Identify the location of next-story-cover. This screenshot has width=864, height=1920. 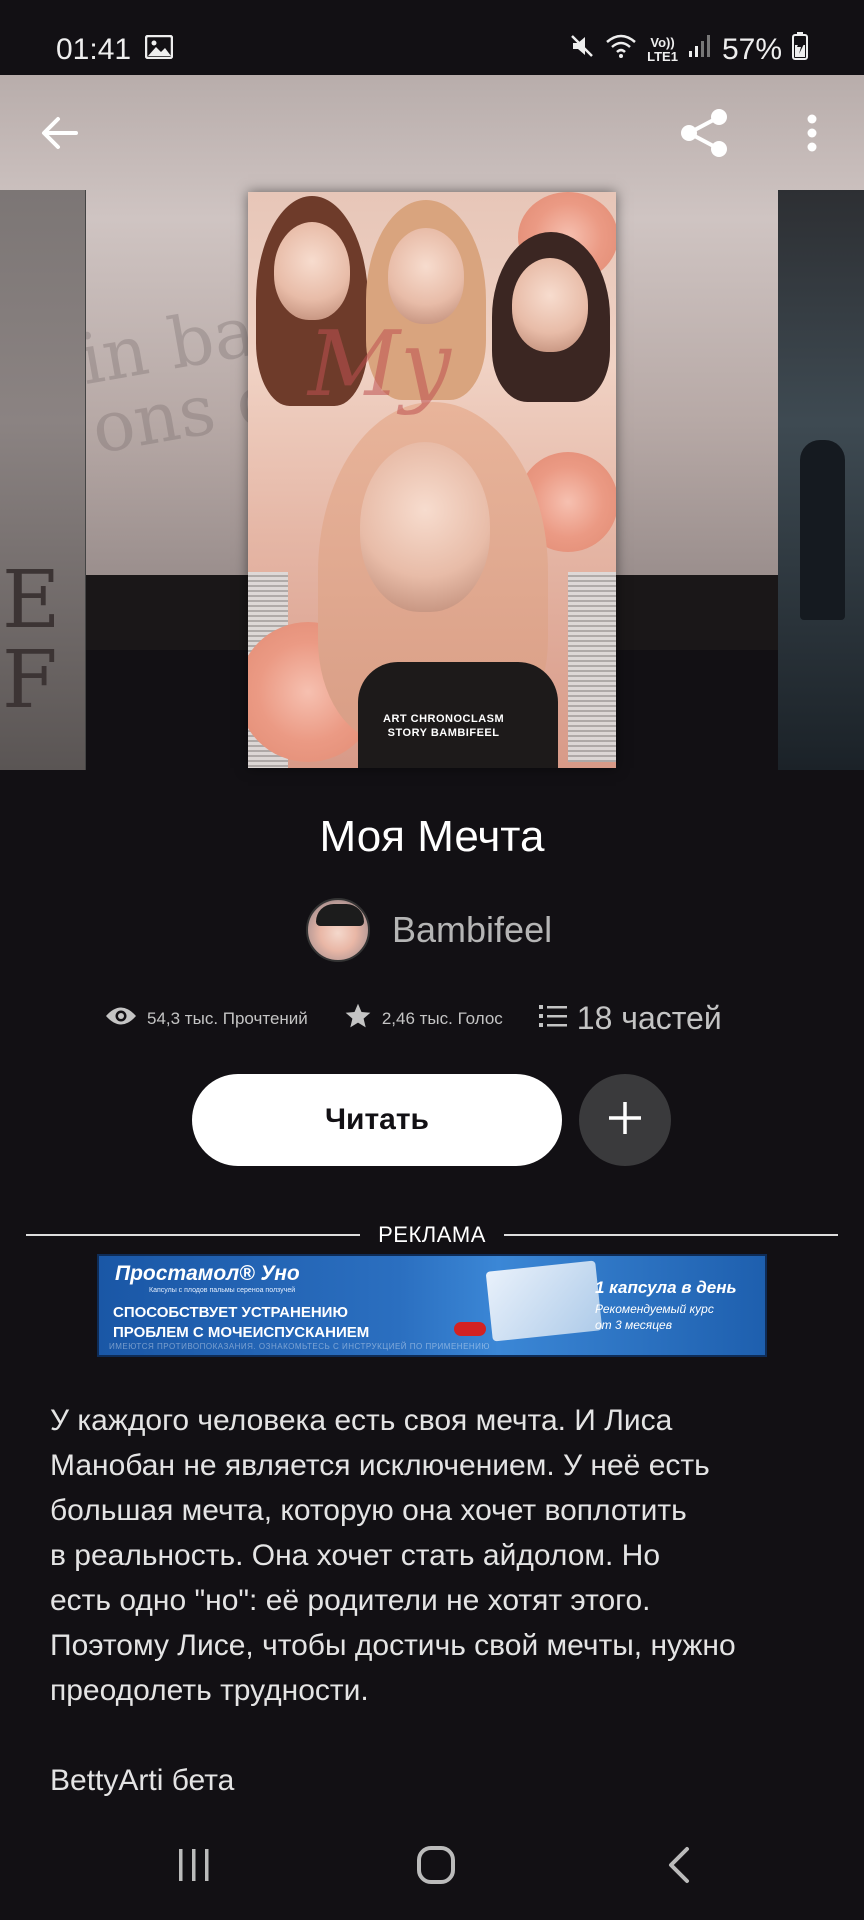
(821, 480).